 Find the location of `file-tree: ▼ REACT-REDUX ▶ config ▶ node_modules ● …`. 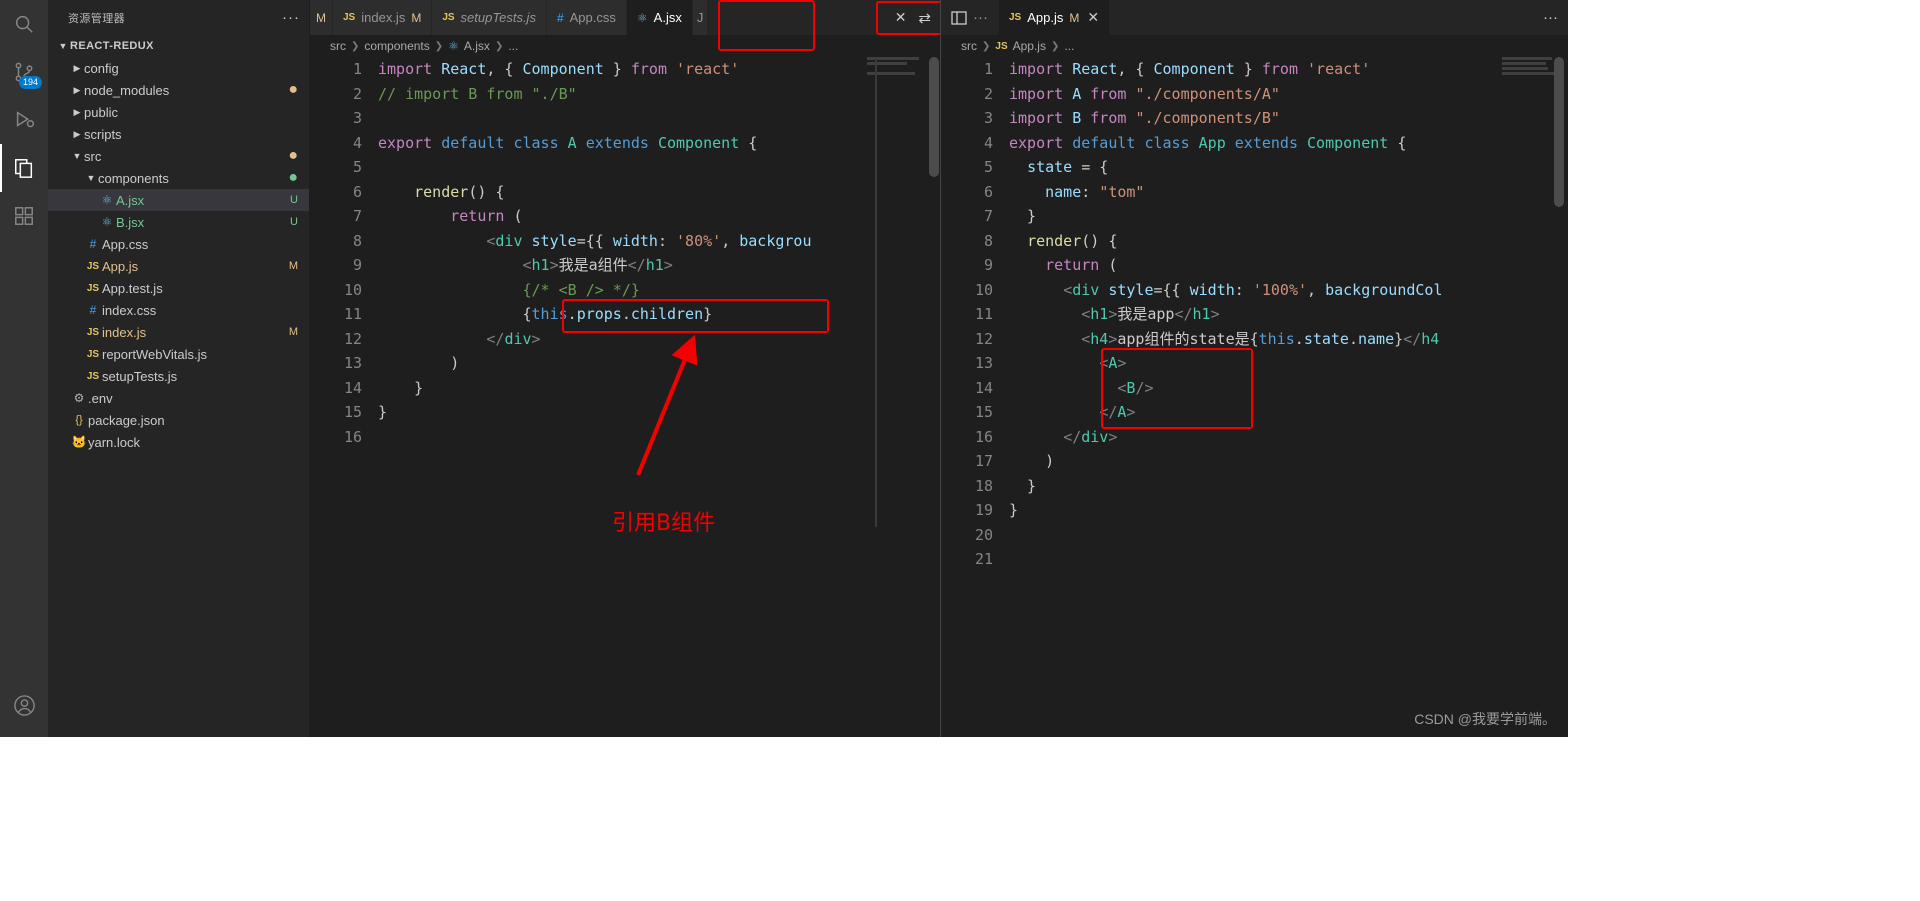

file-tree: ▼ REACT-REDUX ▶ config ▶ node_modules ● … is located at coordinates (179, 244).